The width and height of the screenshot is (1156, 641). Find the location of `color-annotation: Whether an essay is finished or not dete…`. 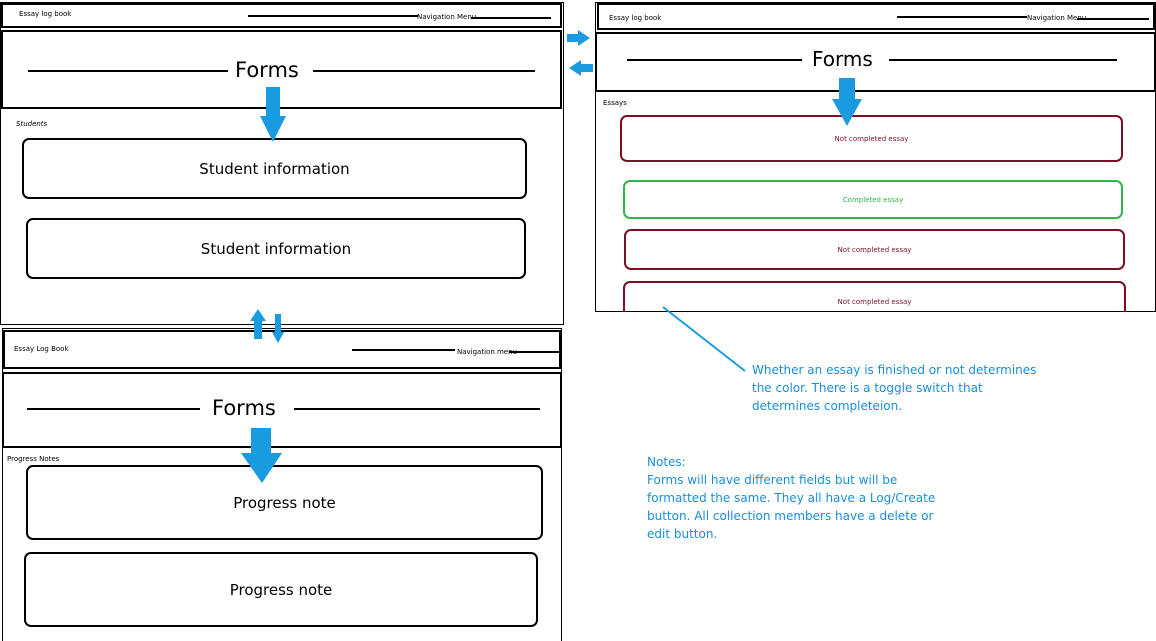

color-annotation: Whether an essay is finished or not dete… is located at coordinates (894, 388).